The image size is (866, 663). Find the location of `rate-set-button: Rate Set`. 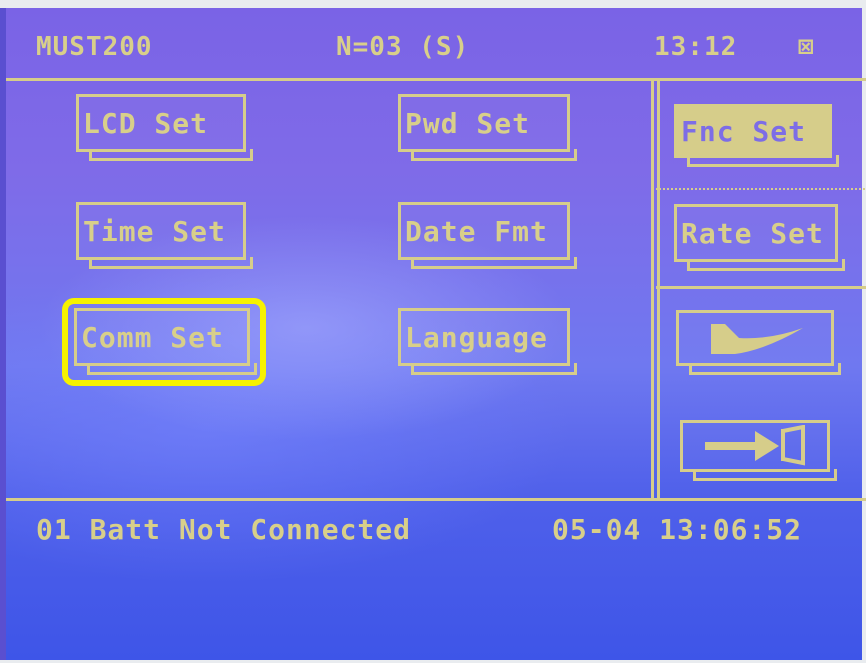

rate-set-button: Rate Set is located at coordinates (759, 237).